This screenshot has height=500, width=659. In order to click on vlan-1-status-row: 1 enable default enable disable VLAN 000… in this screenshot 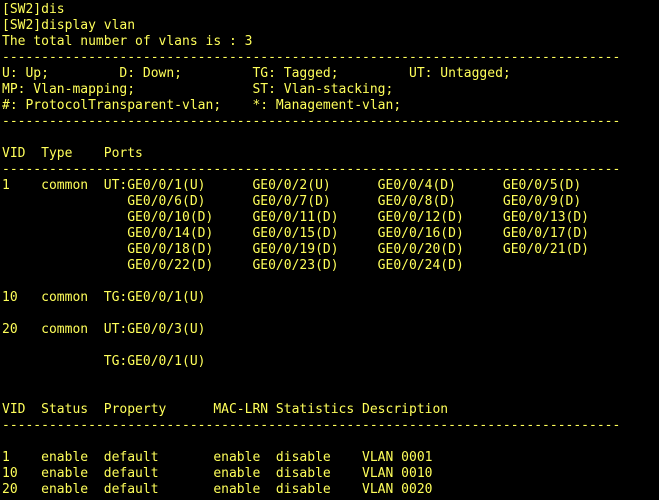, I will do `click(217, 457)`.